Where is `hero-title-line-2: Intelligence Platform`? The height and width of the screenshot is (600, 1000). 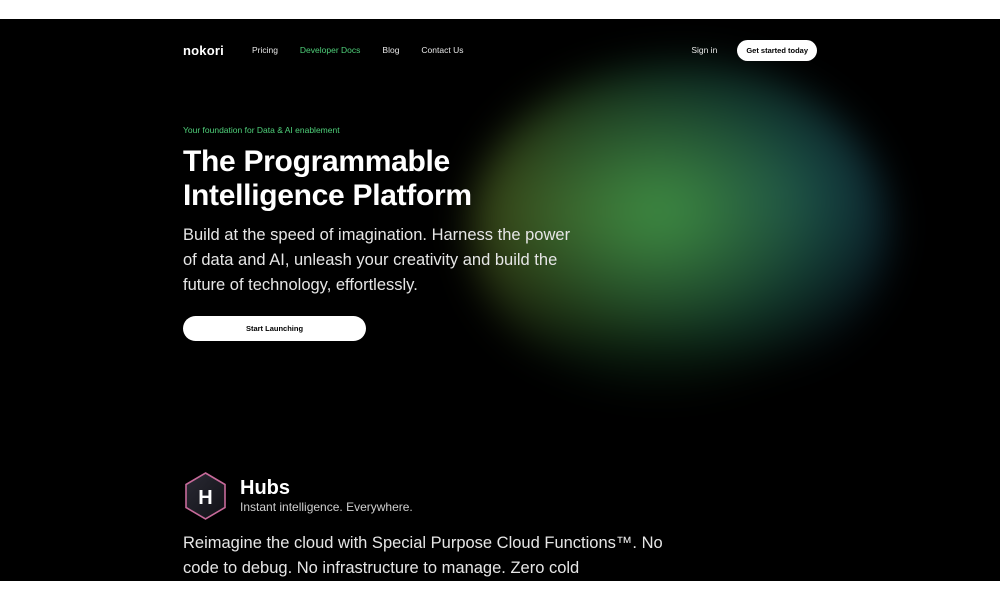
hero-title-line-2: Intelligence Platform is located at coordinates (327, 195).